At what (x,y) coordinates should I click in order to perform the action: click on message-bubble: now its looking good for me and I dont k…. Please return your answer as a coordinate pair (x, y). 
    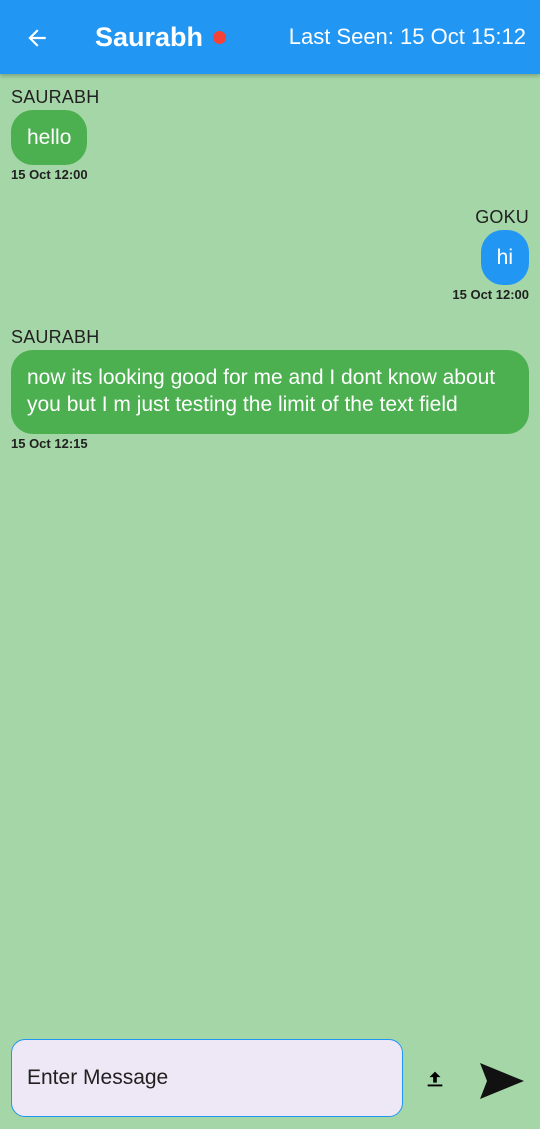
    Looking at the image, I should click on (270, 392).